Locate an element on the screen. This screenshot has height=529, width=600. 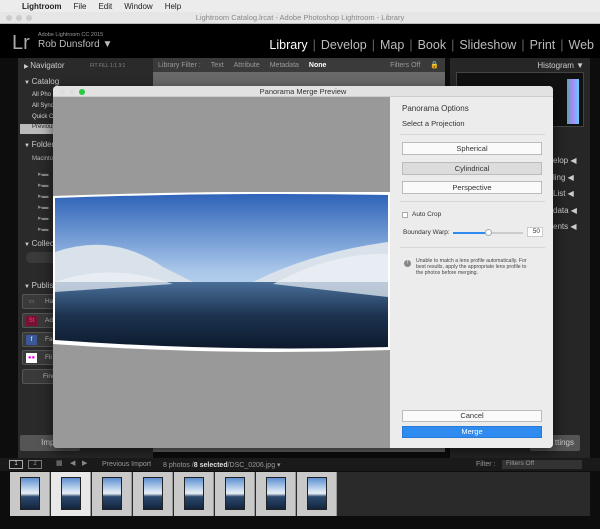
zoom-button is located at coordinates (29, 18).